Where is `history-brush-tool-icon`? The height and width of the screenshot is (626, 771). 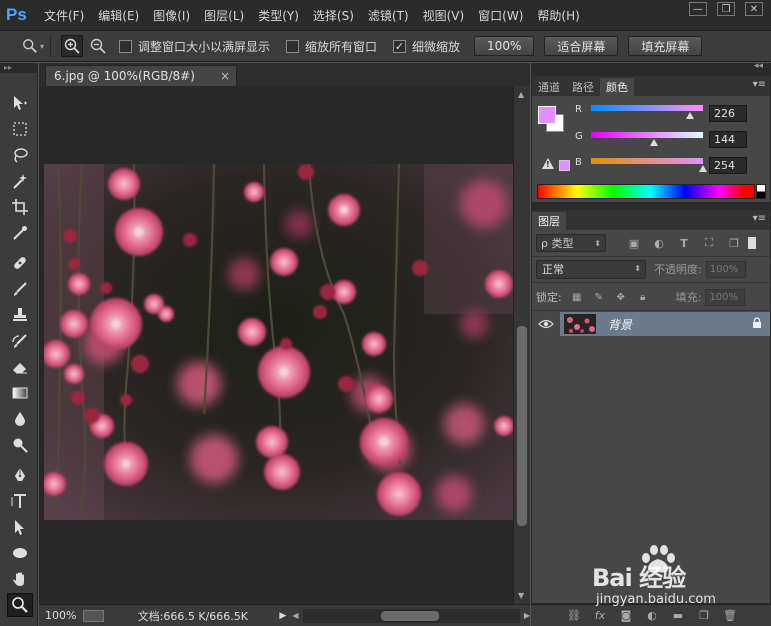
history-brush-tool-icon is located at coordinates (20, 341).